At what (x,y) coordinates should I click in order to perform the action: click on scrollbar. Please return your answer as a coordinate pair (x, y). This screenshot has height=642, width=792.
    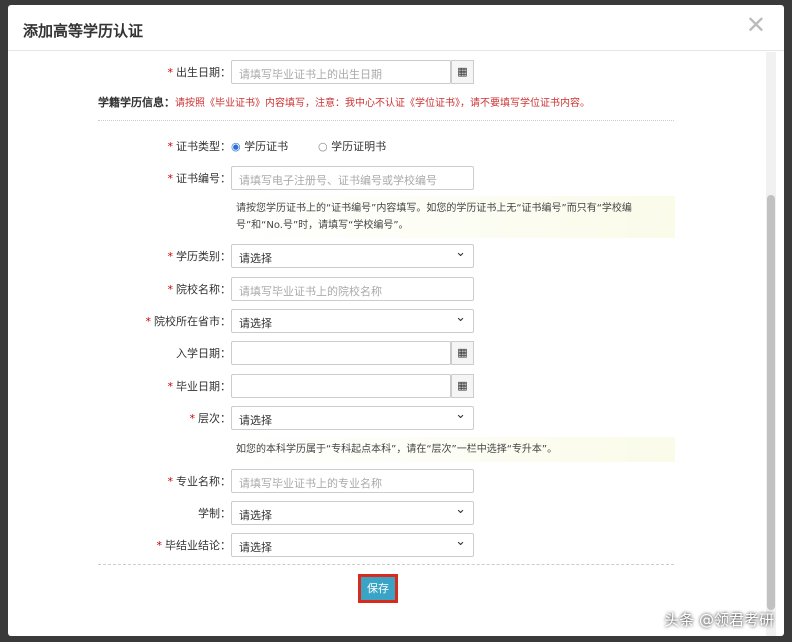
    Looking at the image, I should click on (771, 344).